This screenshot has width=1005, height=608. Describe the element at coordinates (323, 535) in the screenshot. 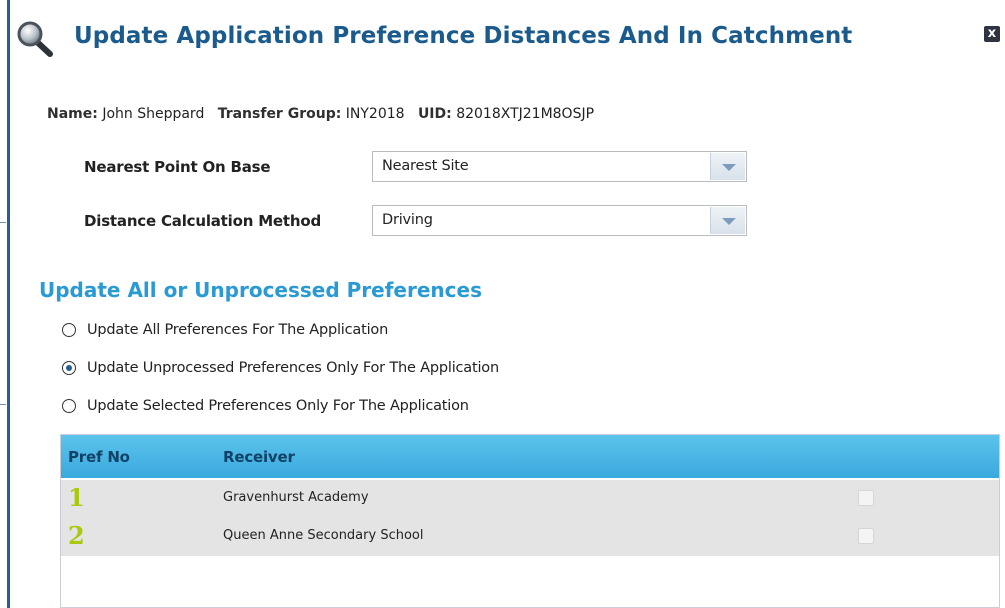

I see `receiver-name: Queen Anne Secondary School` at that location.